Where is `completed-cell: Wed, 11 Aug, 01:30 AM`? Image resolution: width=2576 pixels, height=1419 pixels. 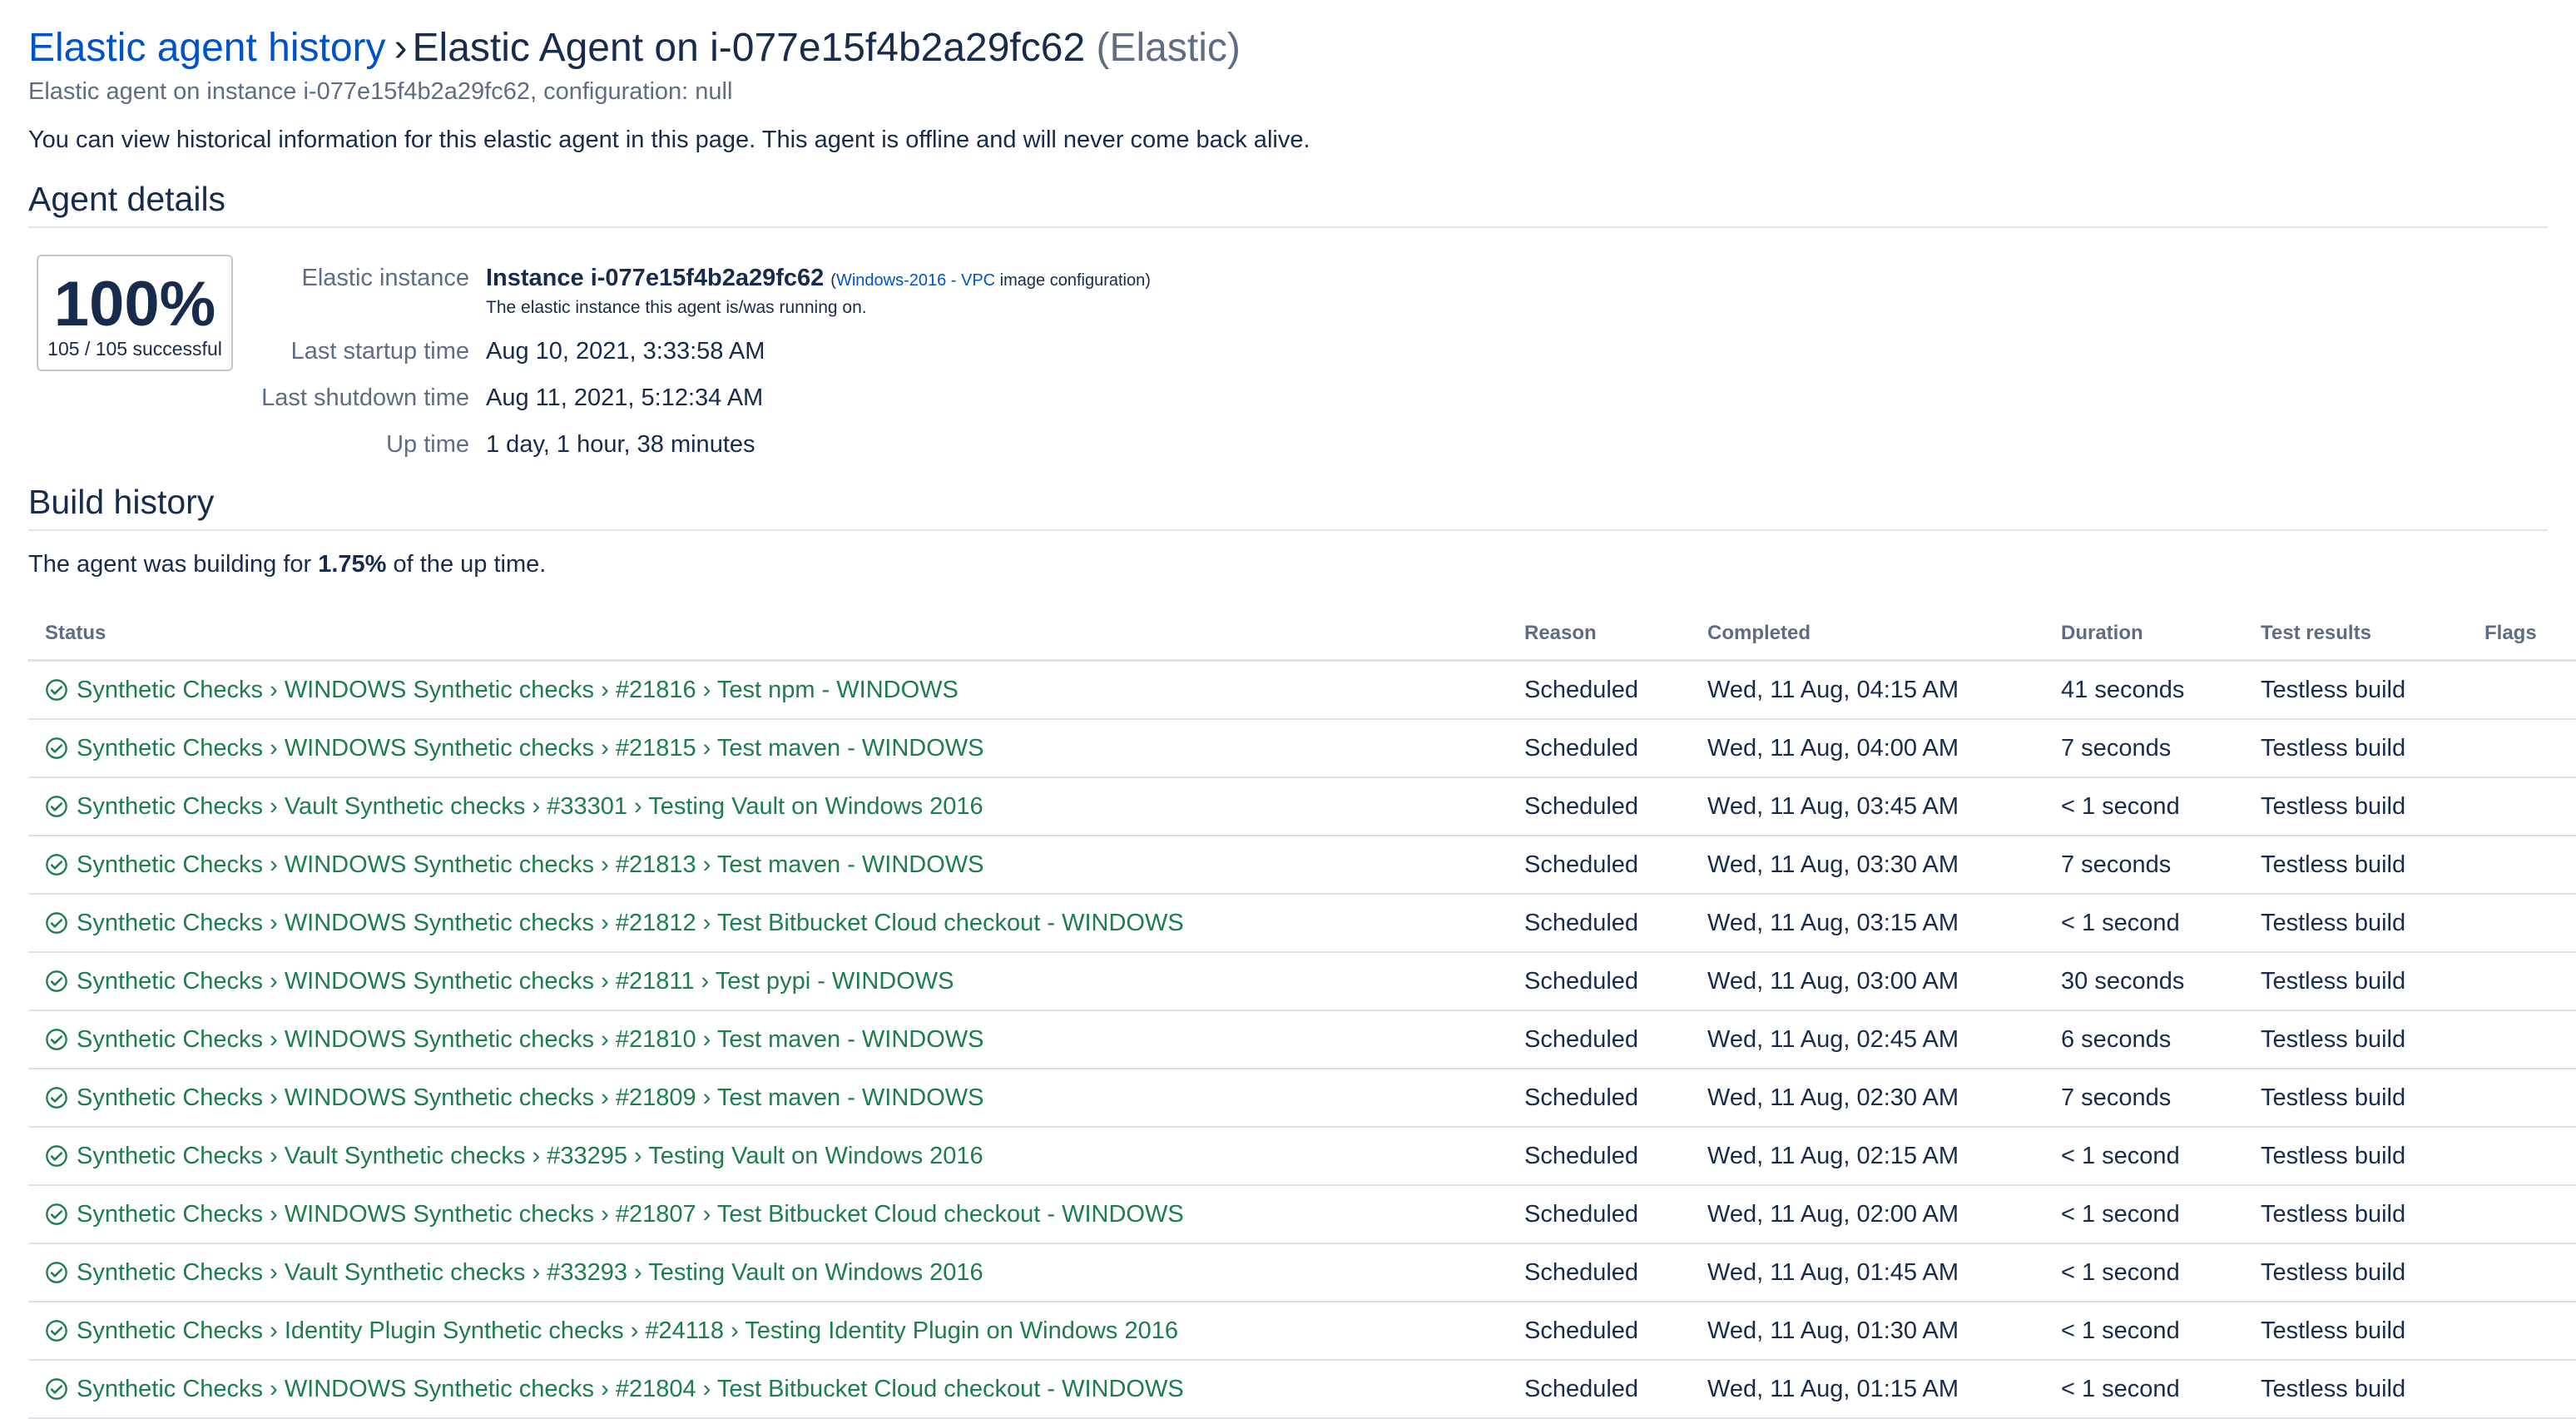
completed-cell: Wed, 11 Aug, 01:30 AM is located at coordinates (1867, 1331).